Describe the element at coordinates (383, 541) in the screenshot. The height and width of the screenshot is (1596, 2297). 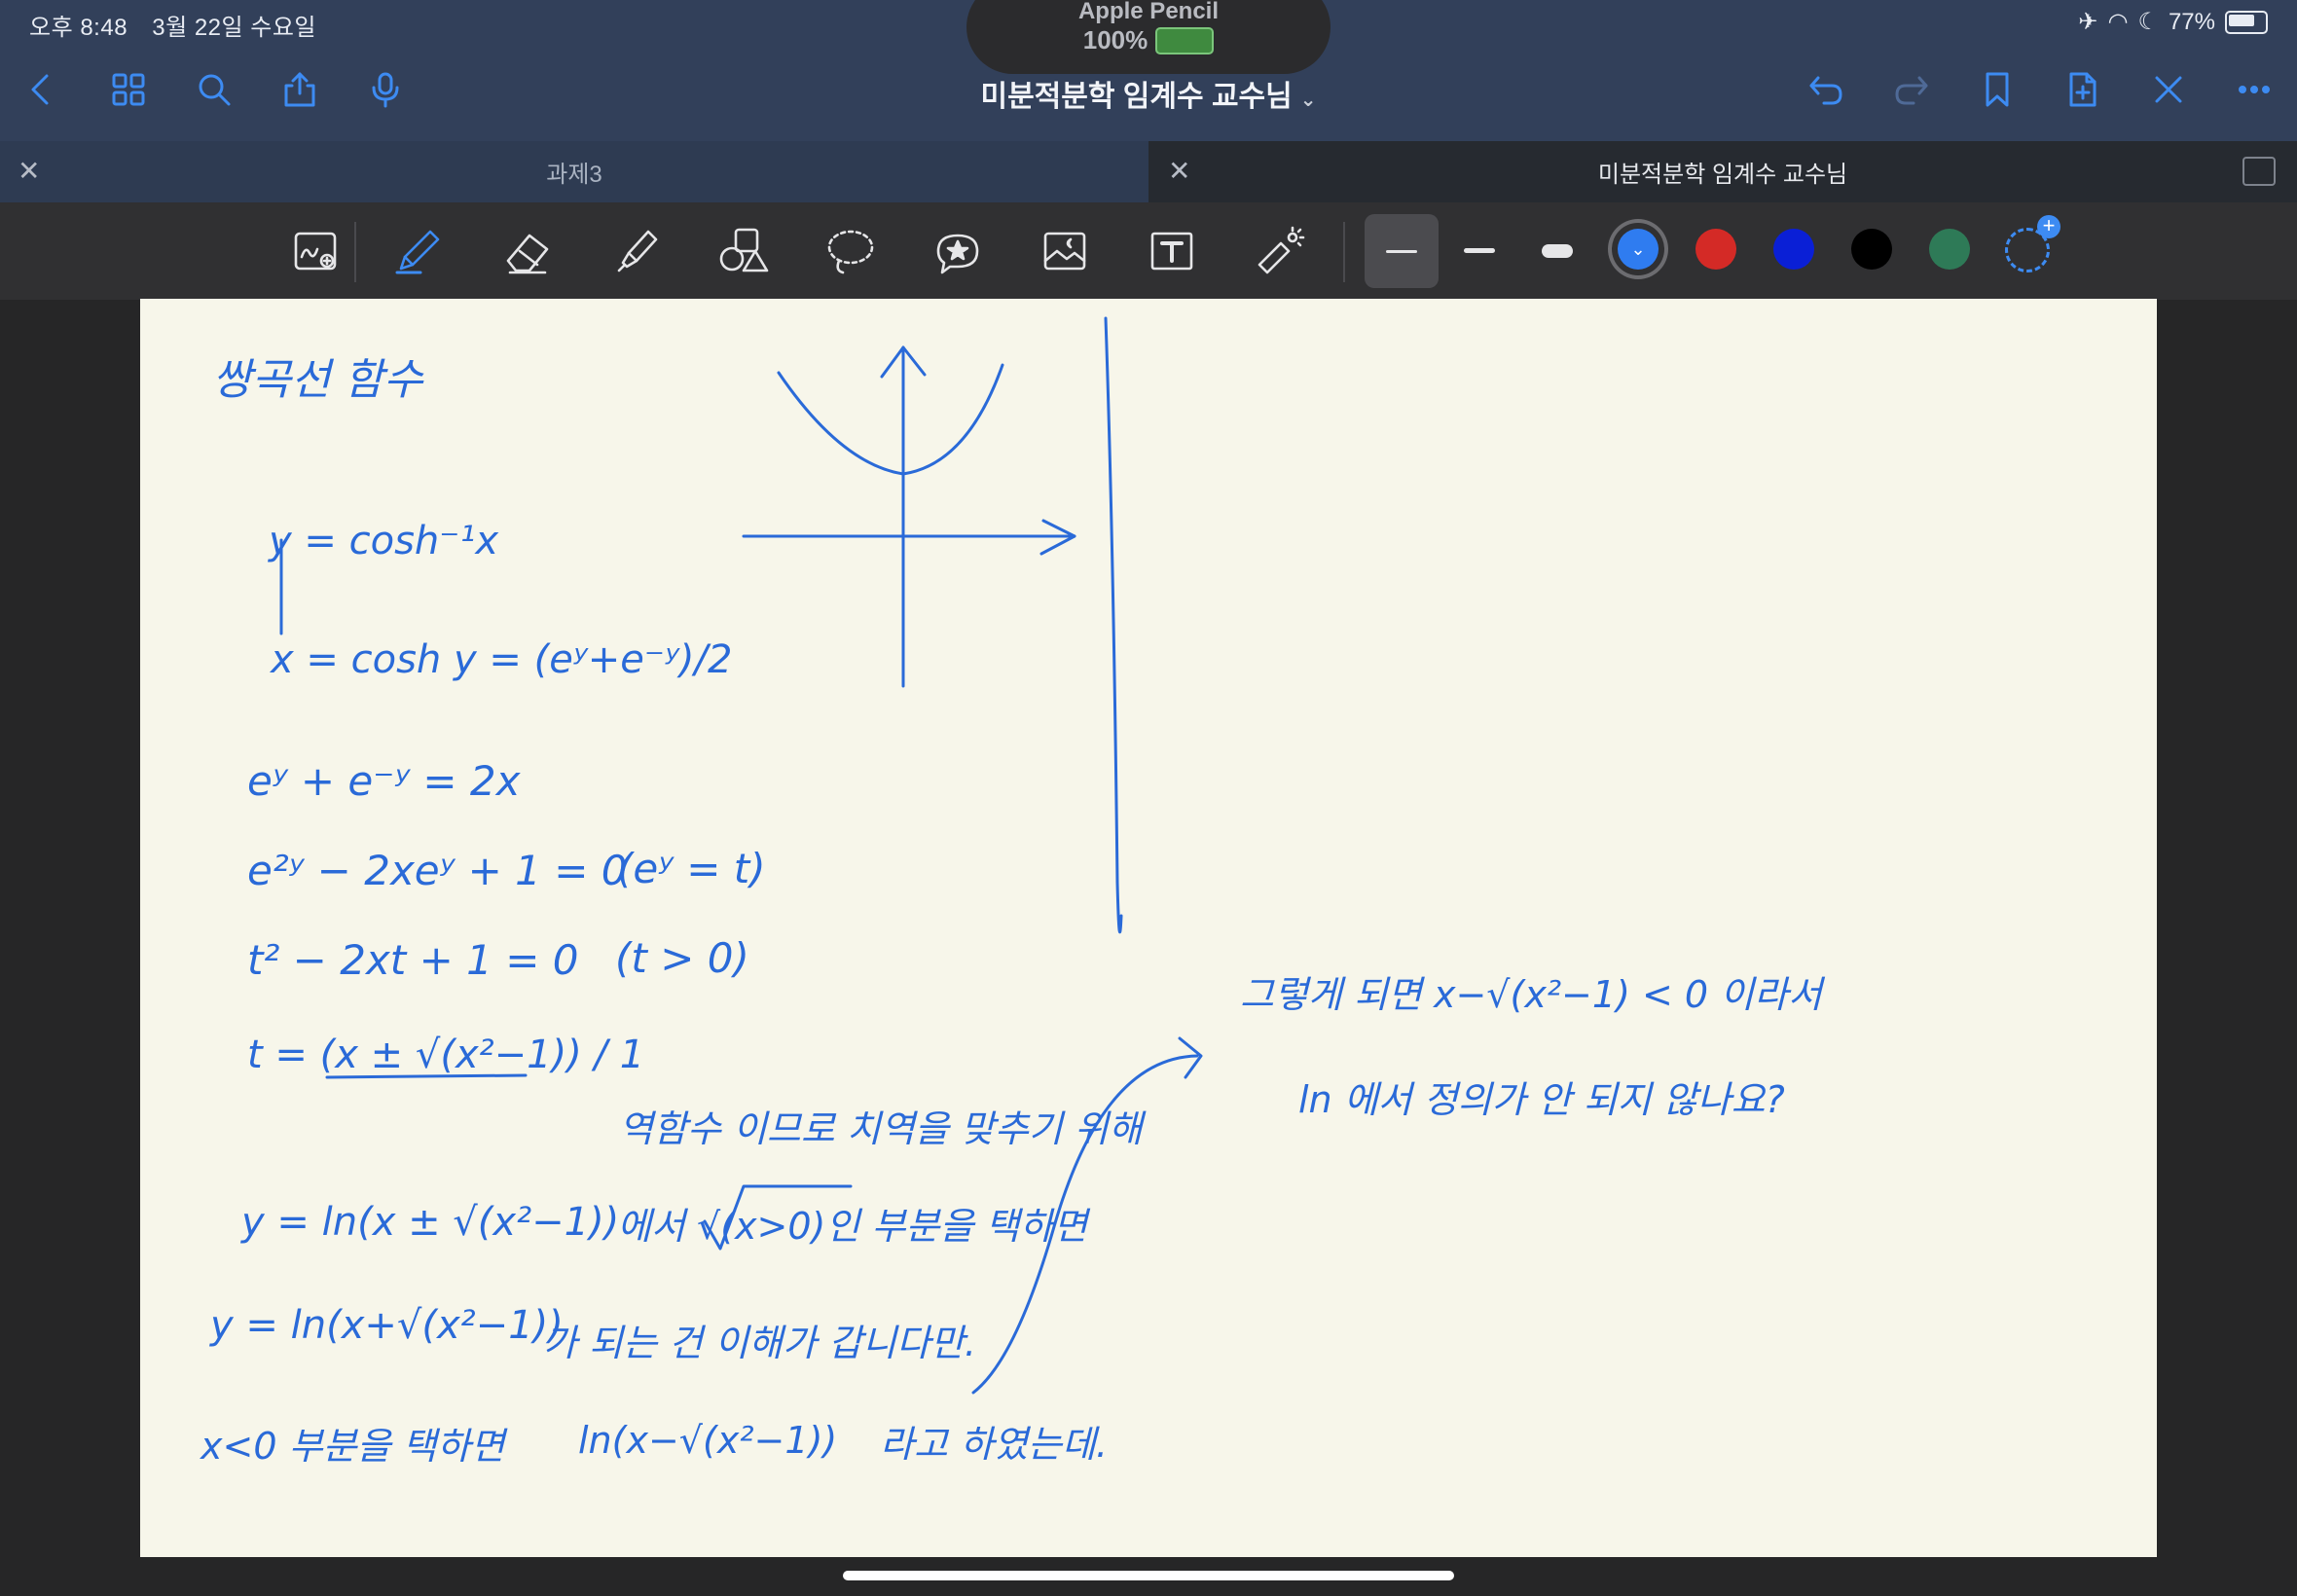
I see `note-line-y-arccosh: y = cosh⁻¹x` at that location.